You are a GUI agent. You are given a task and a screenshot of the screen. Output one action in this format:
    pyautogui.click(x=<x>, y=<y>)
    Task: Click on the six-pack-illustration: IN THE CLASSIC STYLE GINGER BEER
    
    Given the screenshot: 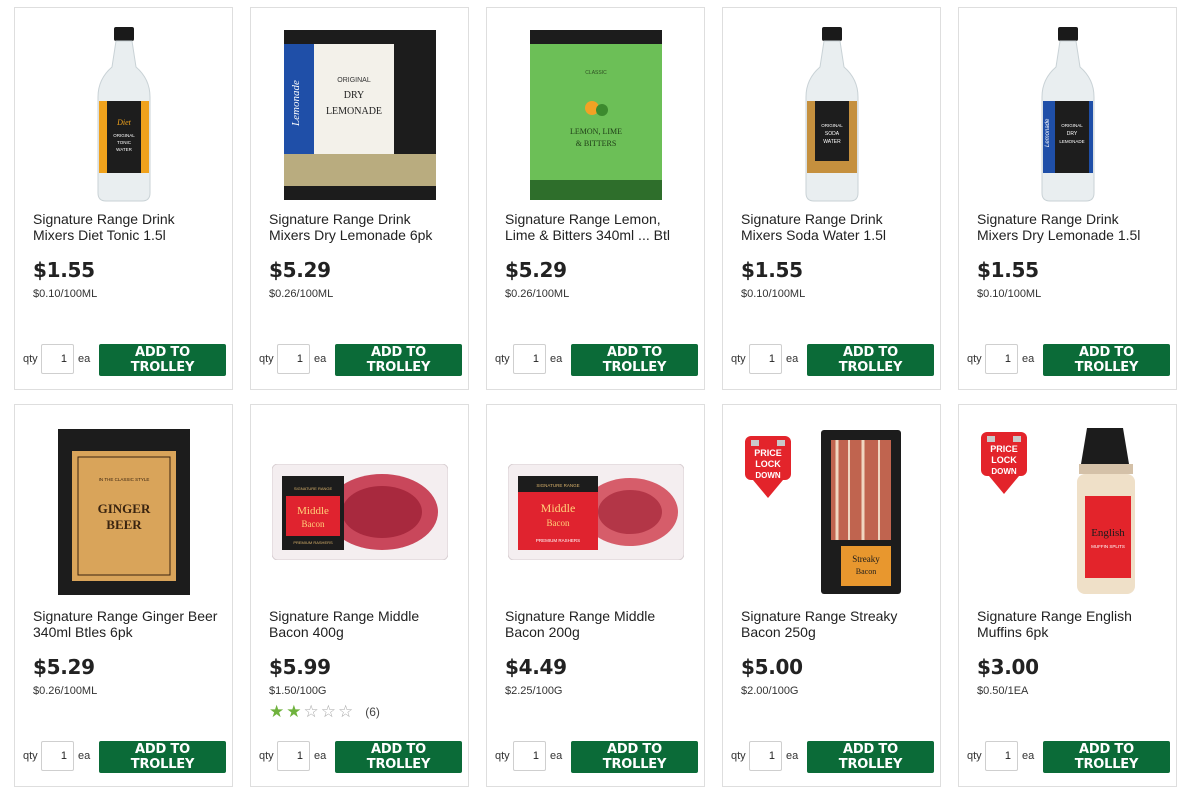 What is the action you would take?
    pyautogui.click(x=124, y=512)
    